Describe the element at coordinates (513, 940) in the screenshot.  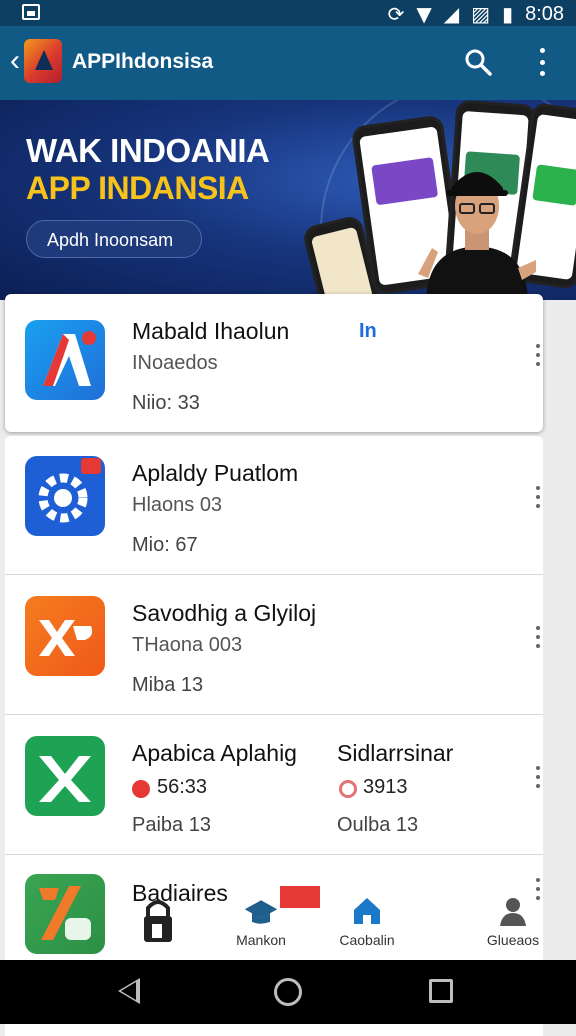
I see `tab-label: Glueaos` at that location.